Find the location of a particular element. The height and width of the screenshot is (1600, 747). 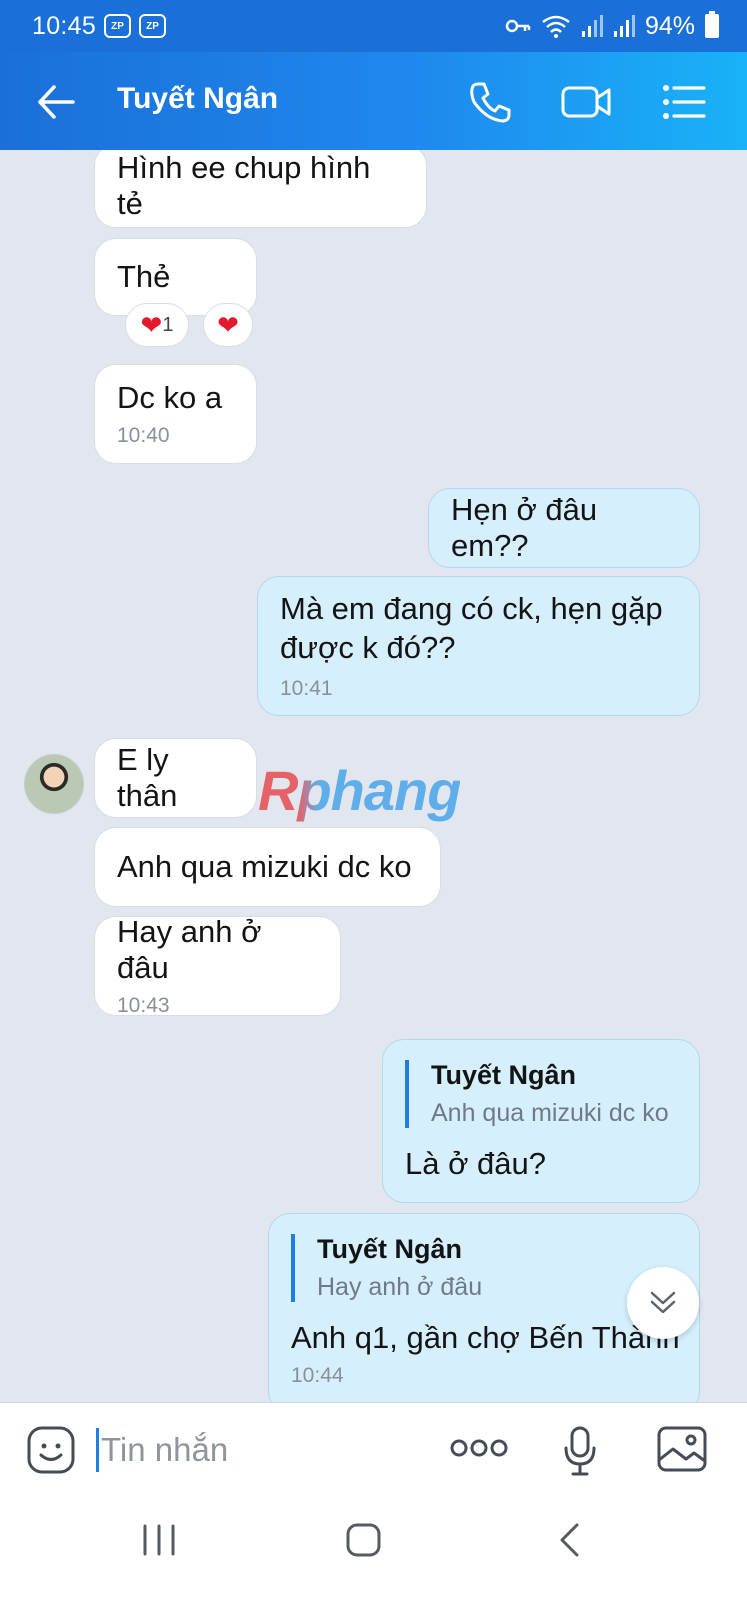

contact-name: Tuyết Ngân is located at coordinates (197, 99).